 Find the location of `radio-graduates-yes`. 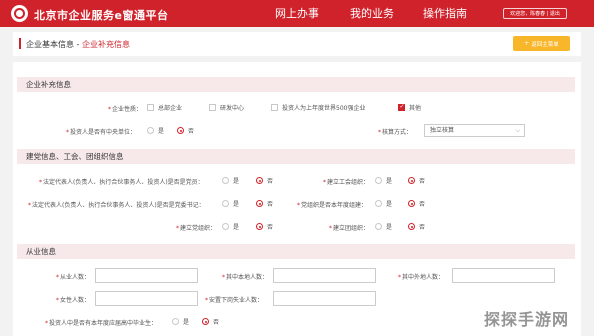

radio-graduates-yes is located at coordinates (175, 321).